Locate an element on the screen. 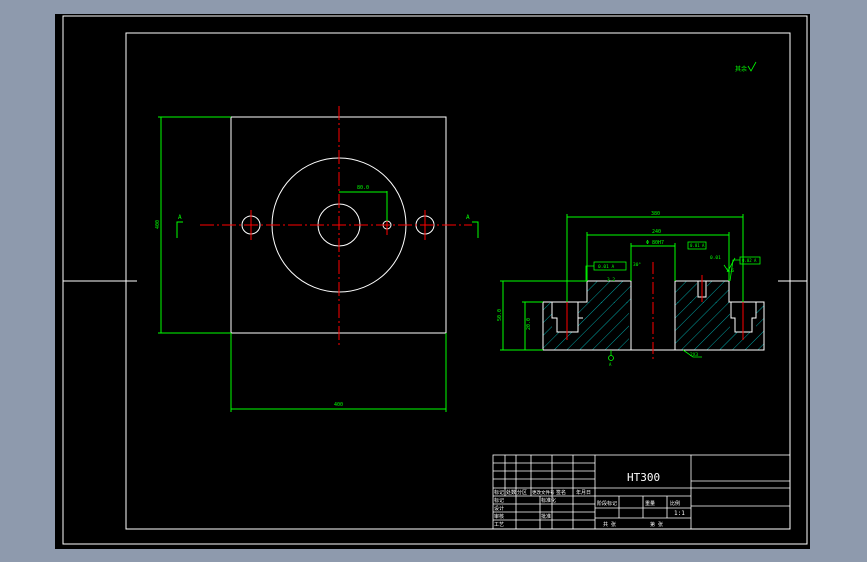  scale-label: 比例 is located at coordinates (675, 503).